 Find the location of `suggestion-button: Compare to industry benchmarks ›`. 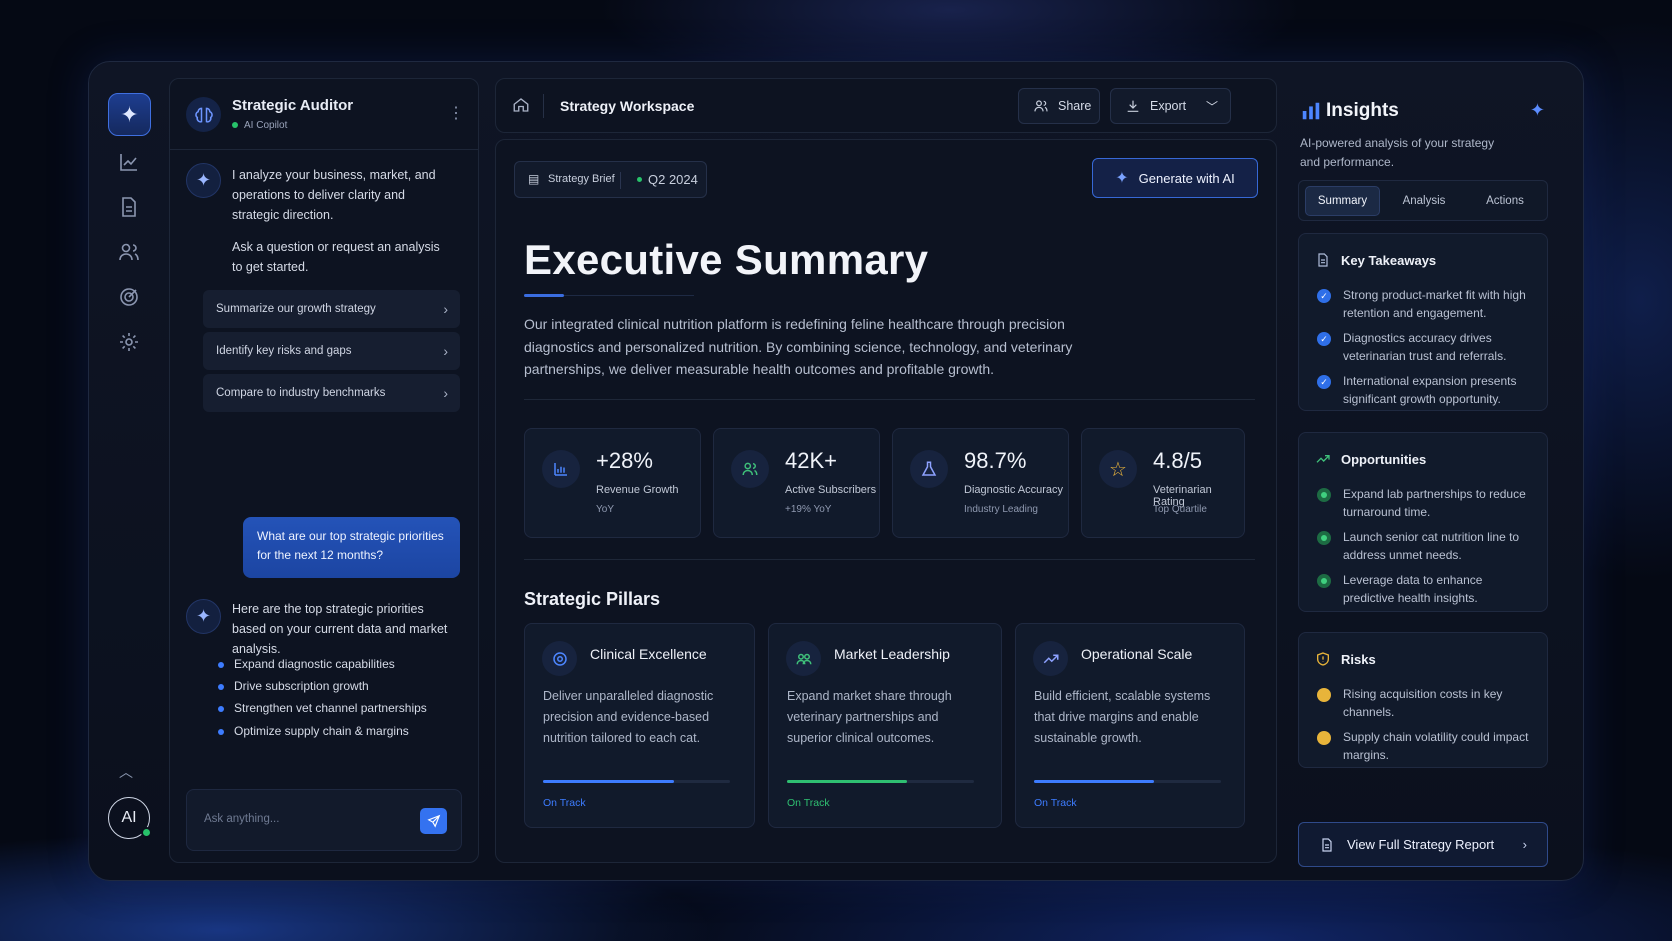

suggestion-button: Compare to industry benchmarks › is located at coordinates (331, 393).